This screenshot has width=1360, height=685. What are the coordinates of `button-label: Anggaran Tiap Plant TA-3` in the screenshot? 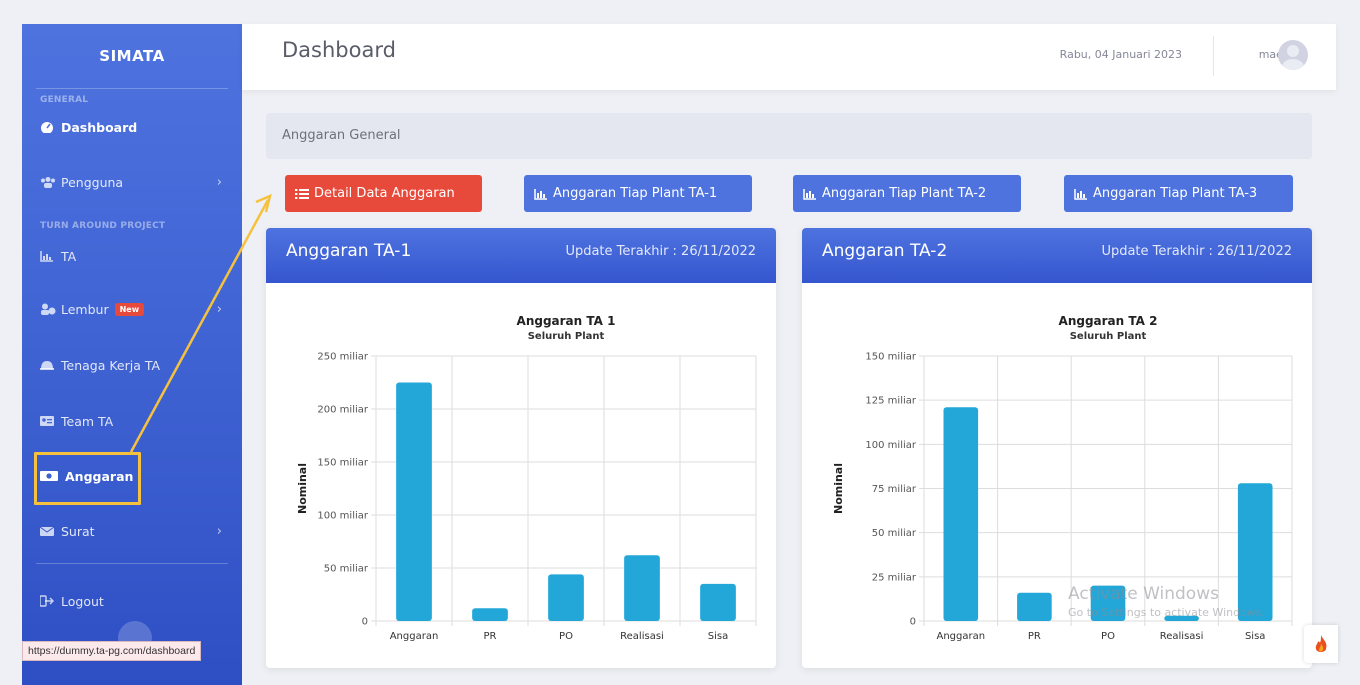 It's located at (1175, 193).